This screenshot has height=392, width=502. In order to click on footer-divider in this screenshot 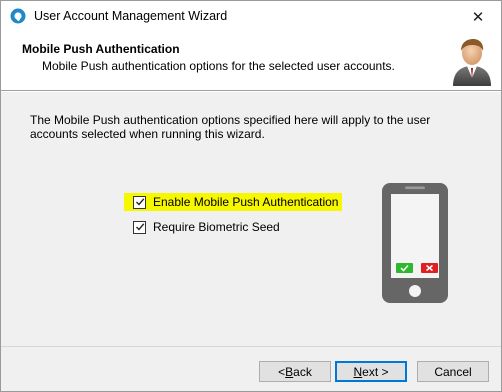, I will do `click(251, 346)`.